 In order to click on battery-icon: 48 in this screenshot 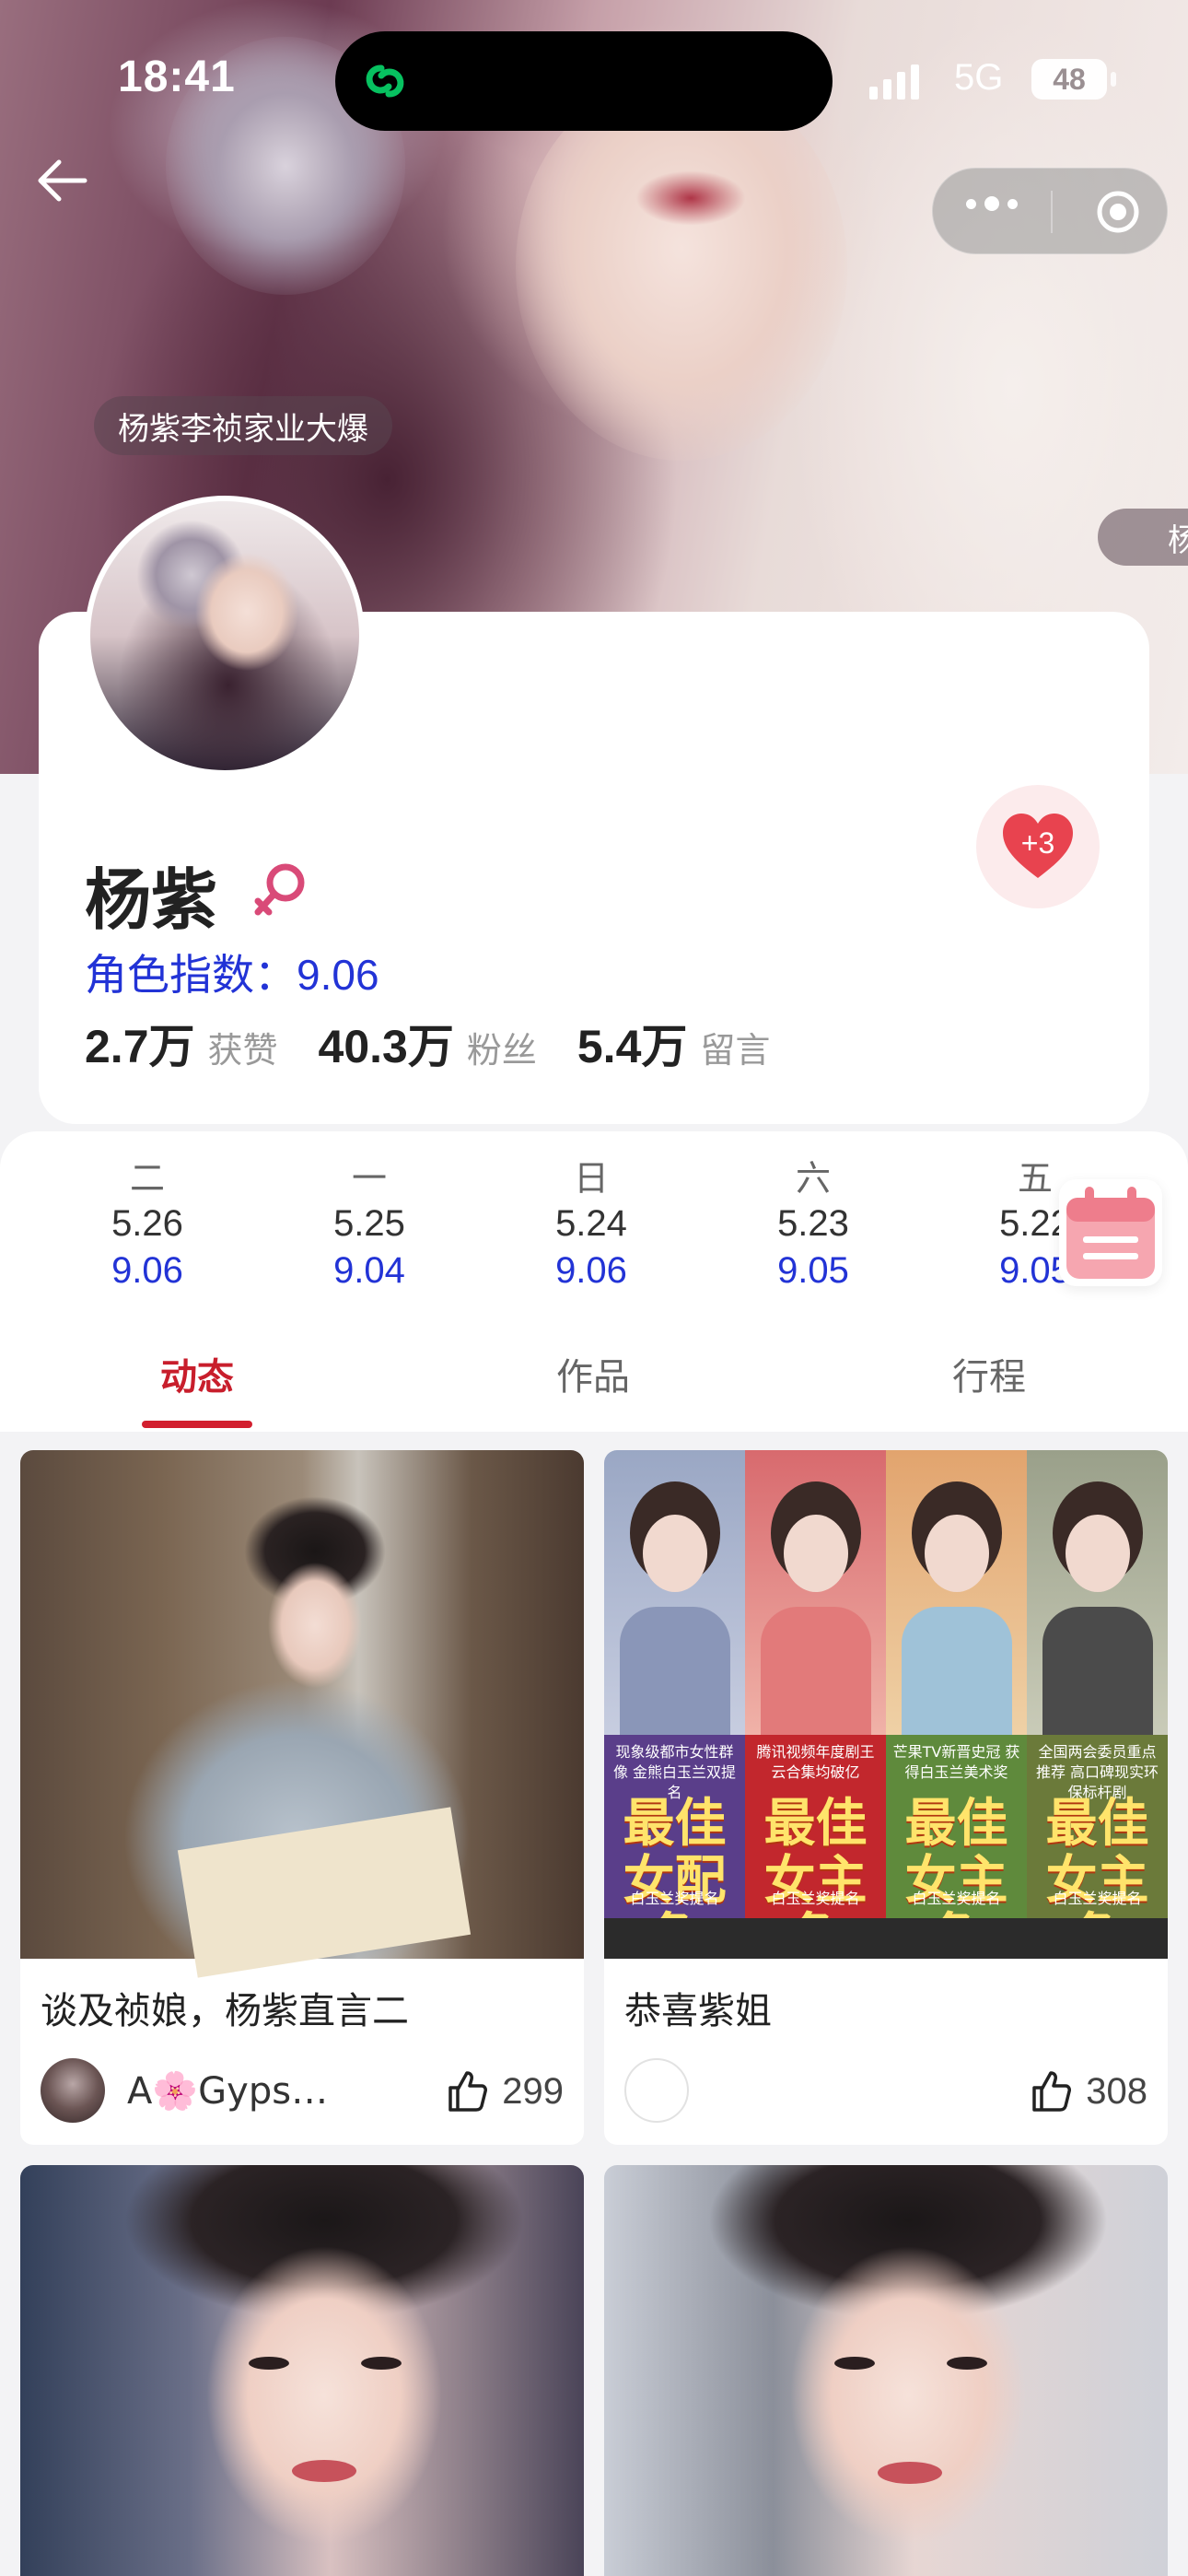, I will do `click(1069, 79)`.